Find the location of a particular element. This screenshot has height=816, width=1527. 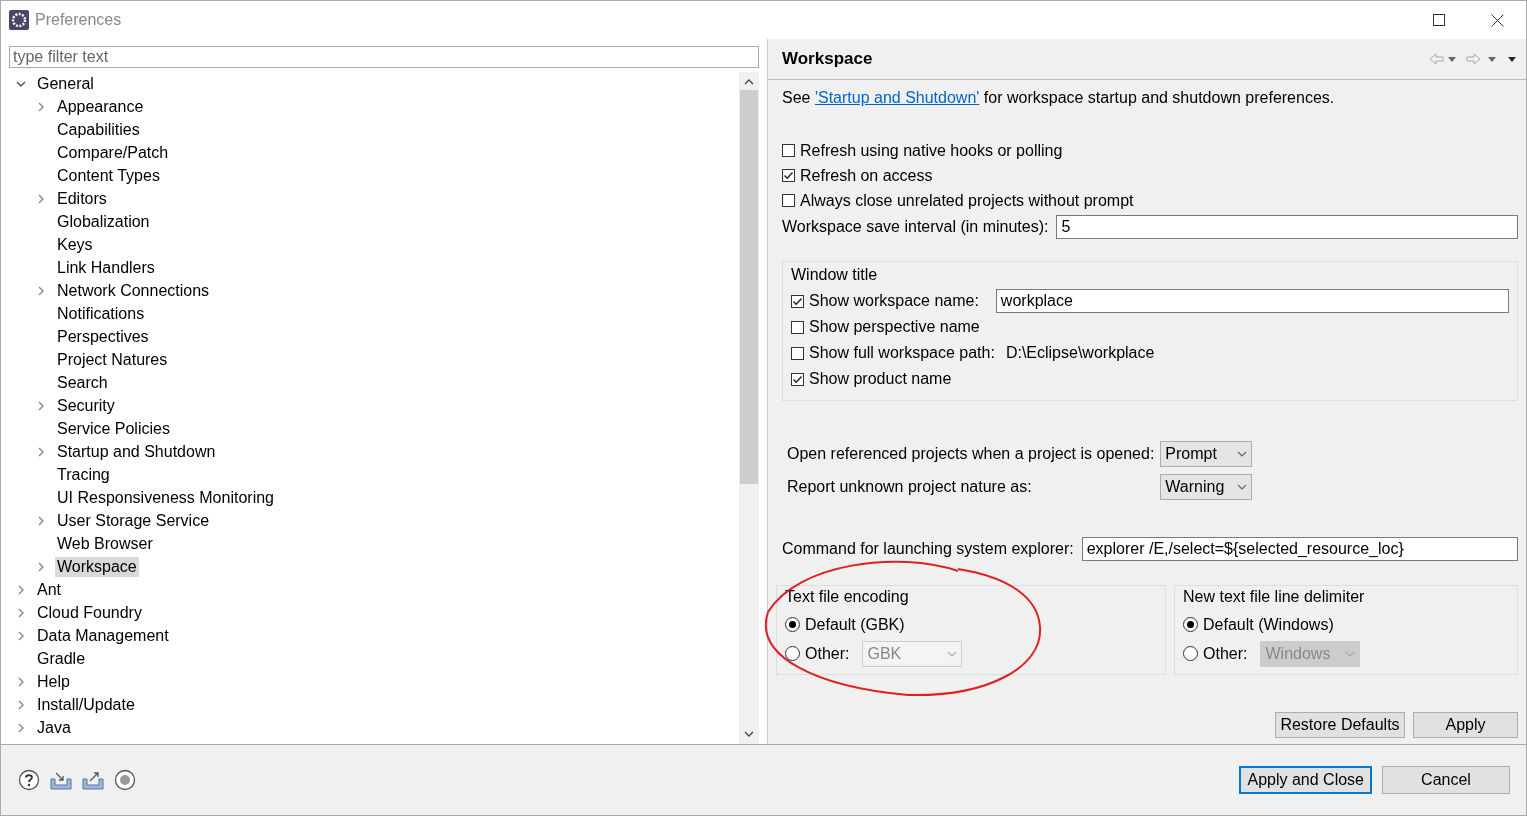

tree-item: Link Handlers is located at coordinates (106, 267).